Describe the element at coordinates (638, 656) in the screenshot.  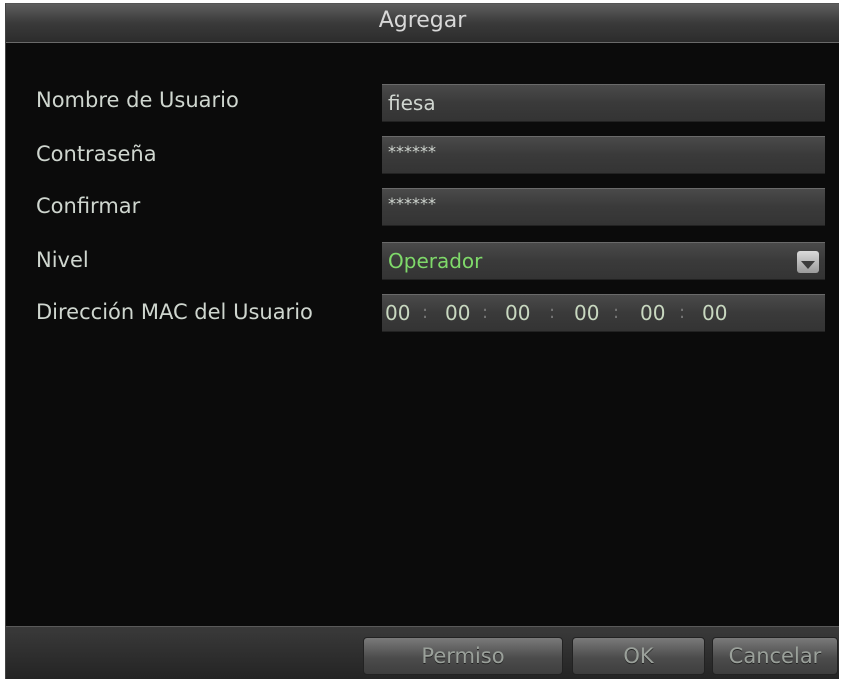
I see `ok-button: OK` at that location.